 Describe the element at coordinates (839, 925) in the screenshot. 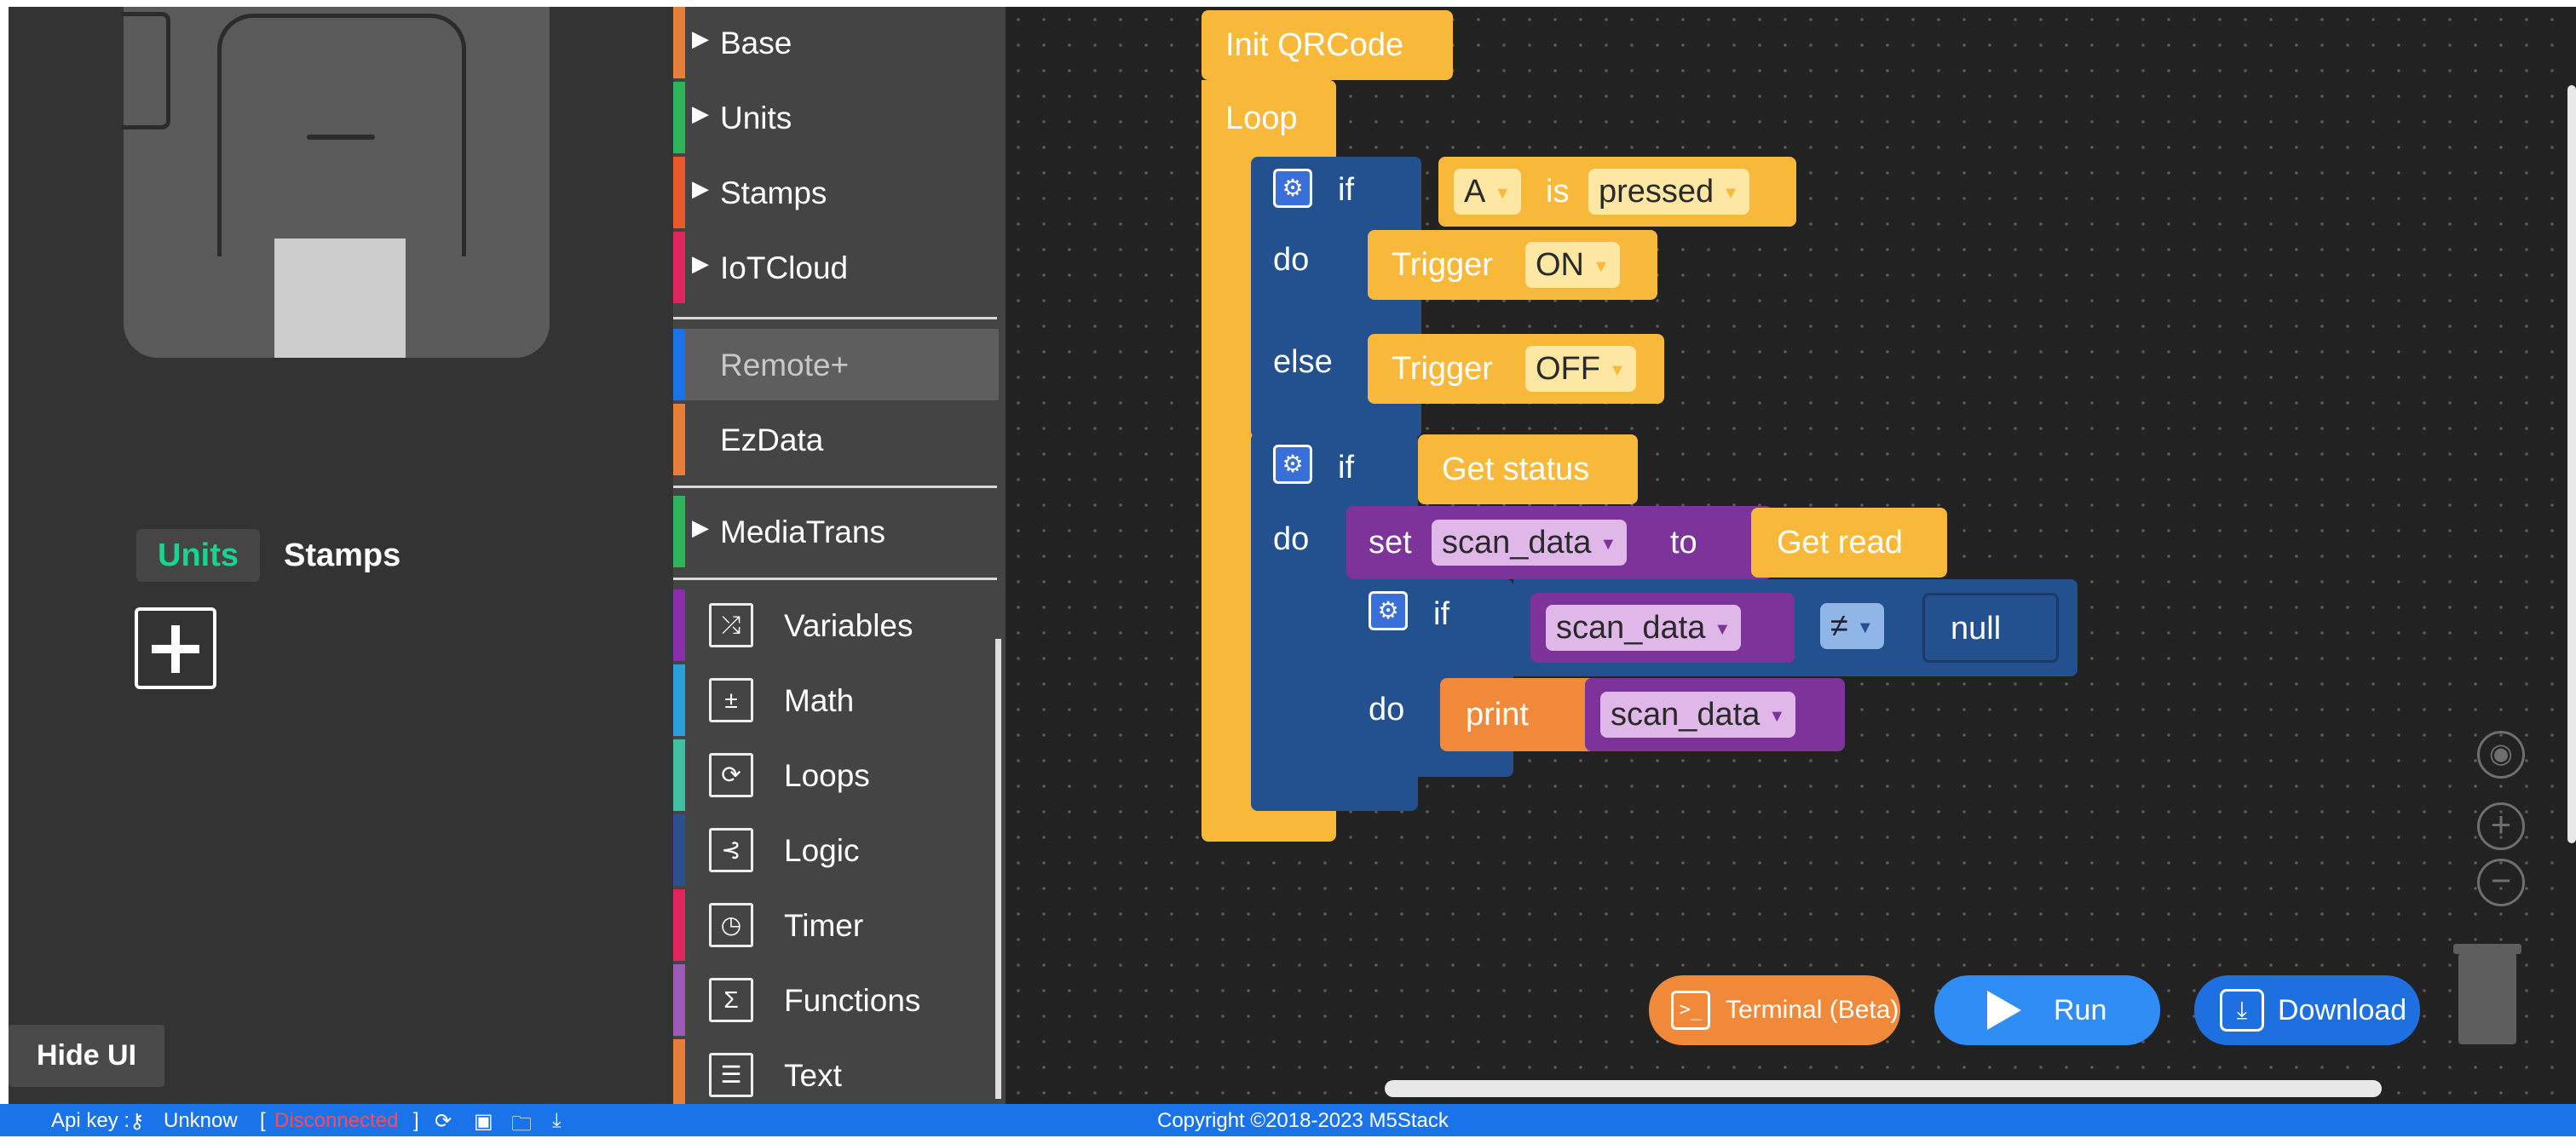

I see `category-timer: ◷ Timer` at that location.